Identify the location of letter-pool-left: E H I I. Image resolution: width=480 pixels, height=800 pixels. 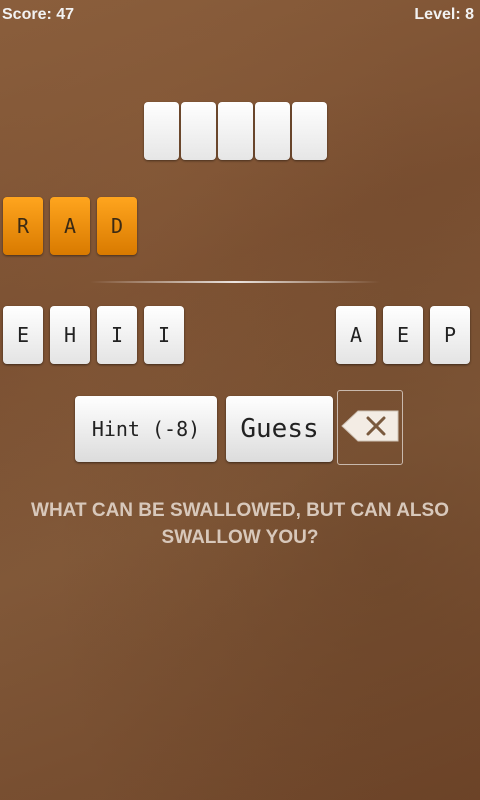
(97, 335).